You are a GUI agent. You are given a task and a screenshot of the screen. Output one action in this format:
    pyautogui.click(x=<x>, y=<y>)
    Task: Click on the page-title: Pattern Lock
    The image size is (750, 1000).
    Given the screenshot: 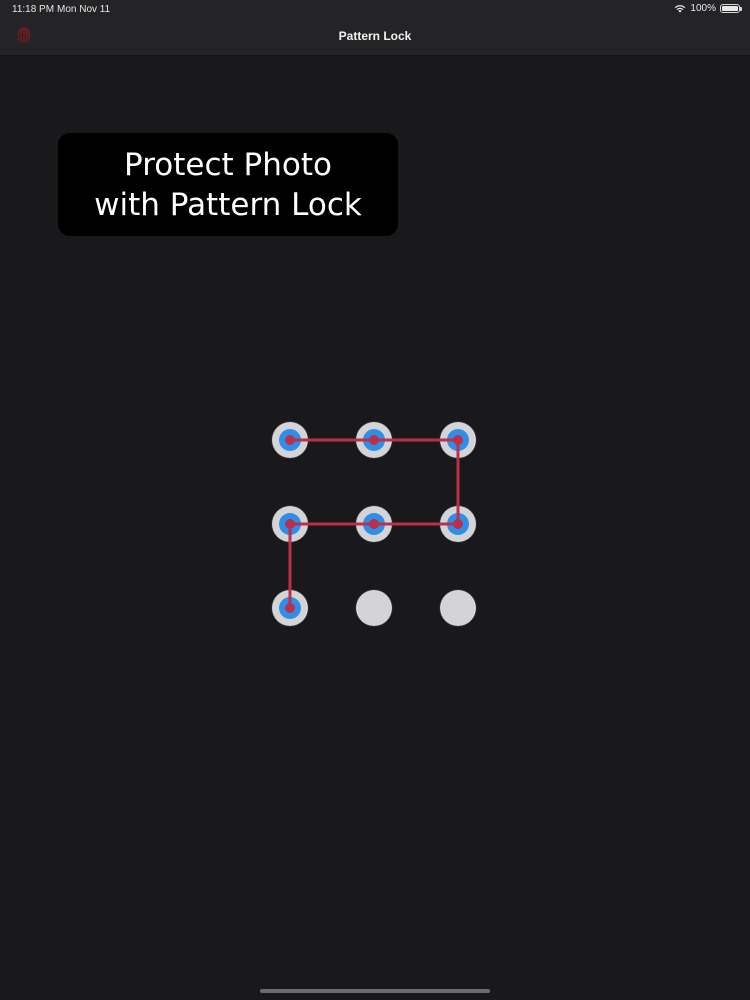 What is the action you would take?
    pyautogui.click(x=375, y=36)
    